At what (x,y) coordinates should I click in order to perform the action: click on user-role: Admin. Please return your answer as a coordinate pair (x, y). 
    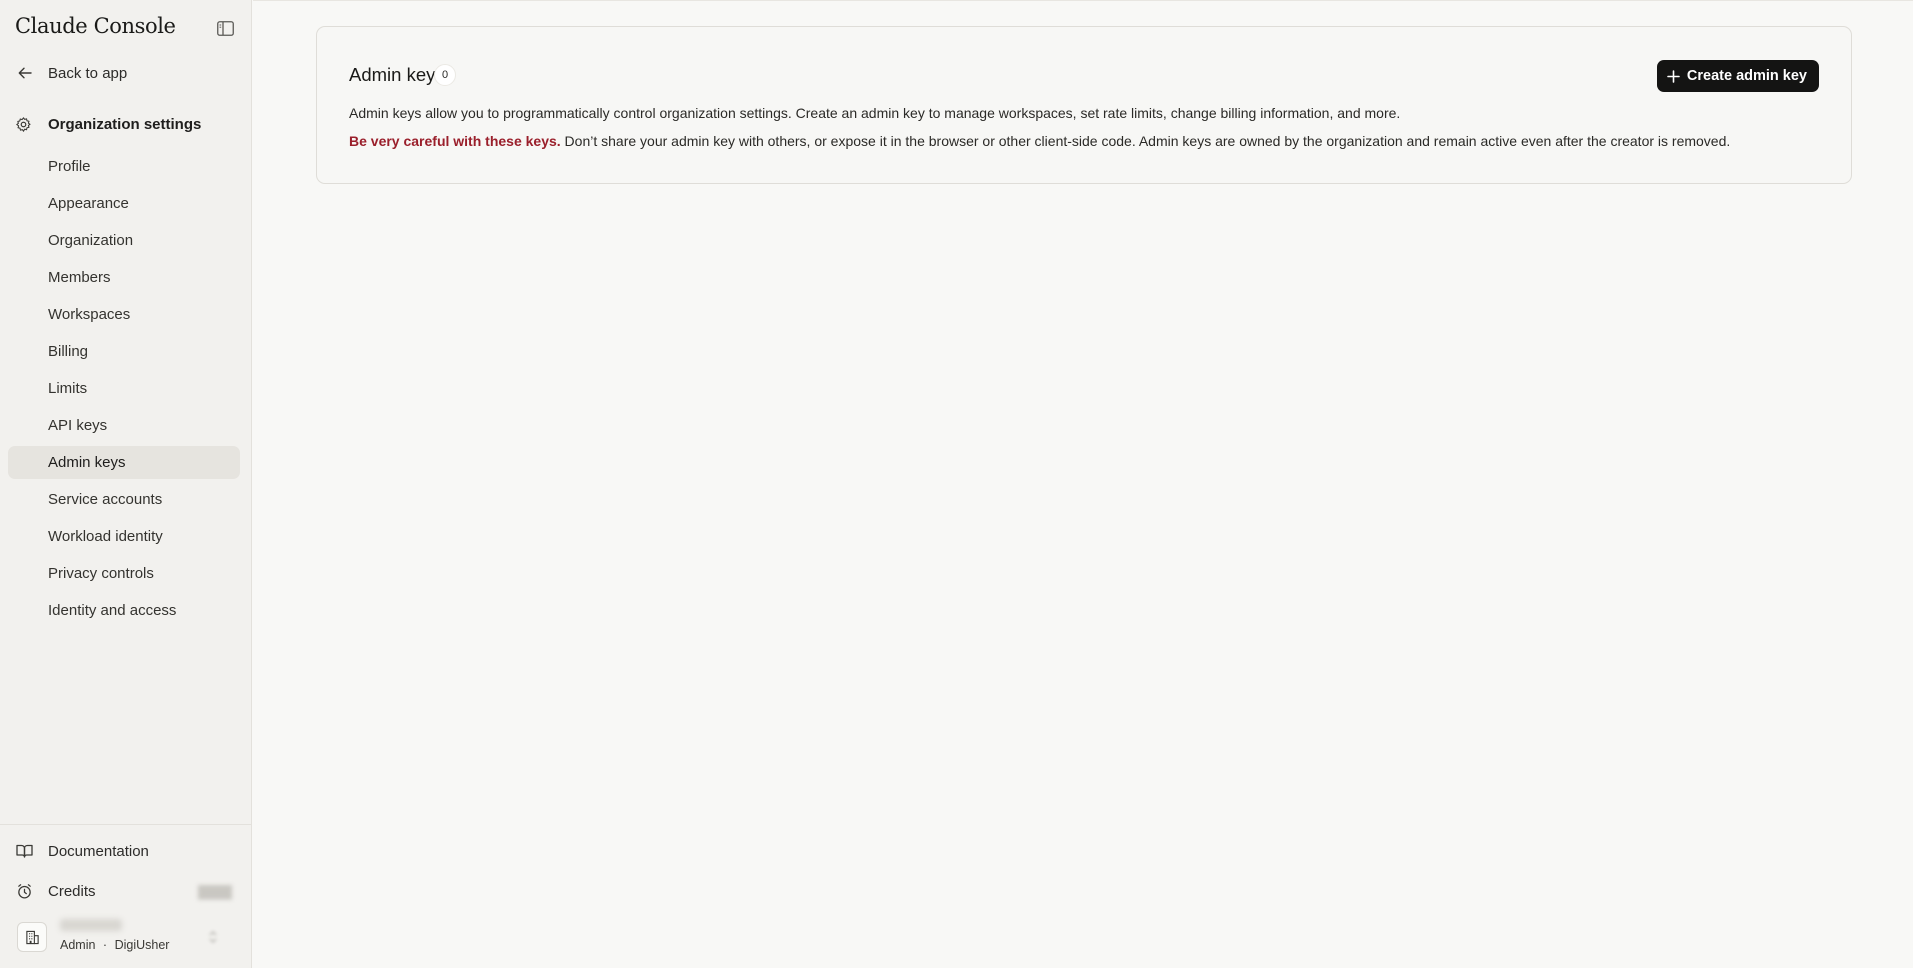
    Looking at the image, I should click on (78, 945).